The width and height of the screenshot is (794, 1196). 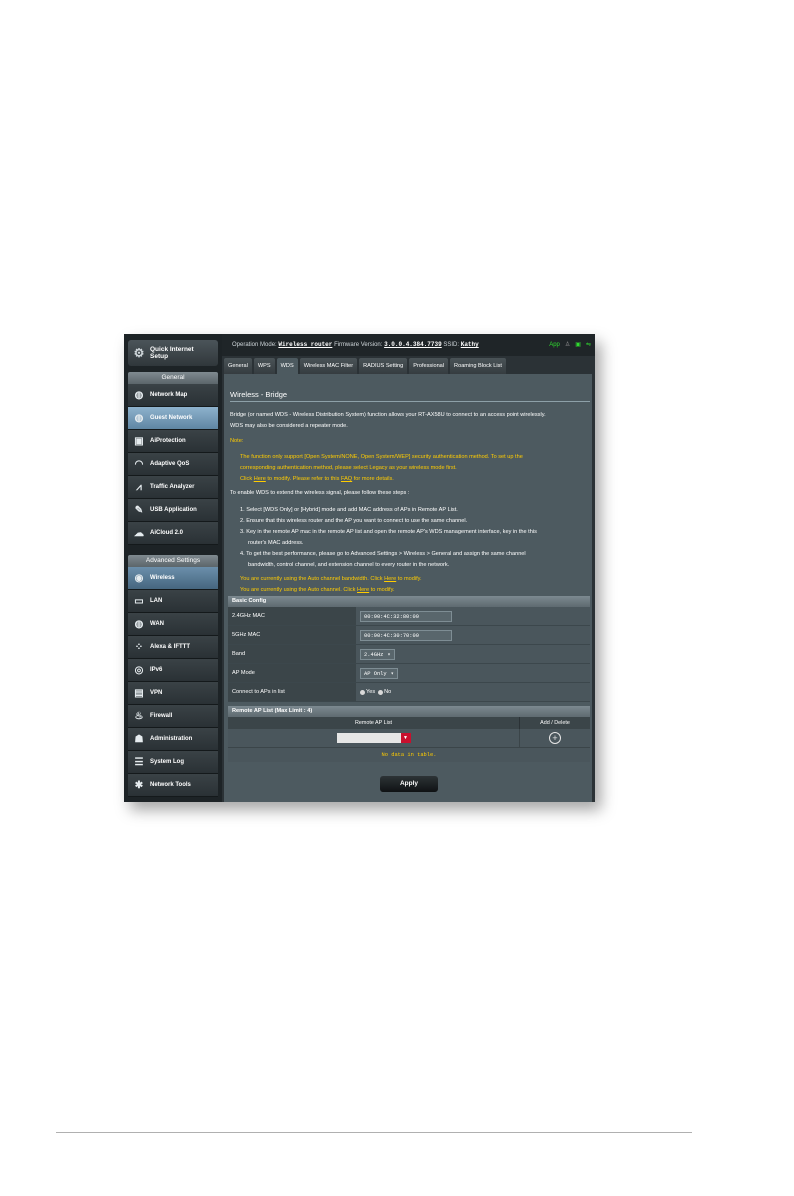 What do you see at coordinates (379, 673) in the screenshot?
I see `ap-mode-select: AP Only ▾` at bounding box center [379, 673].